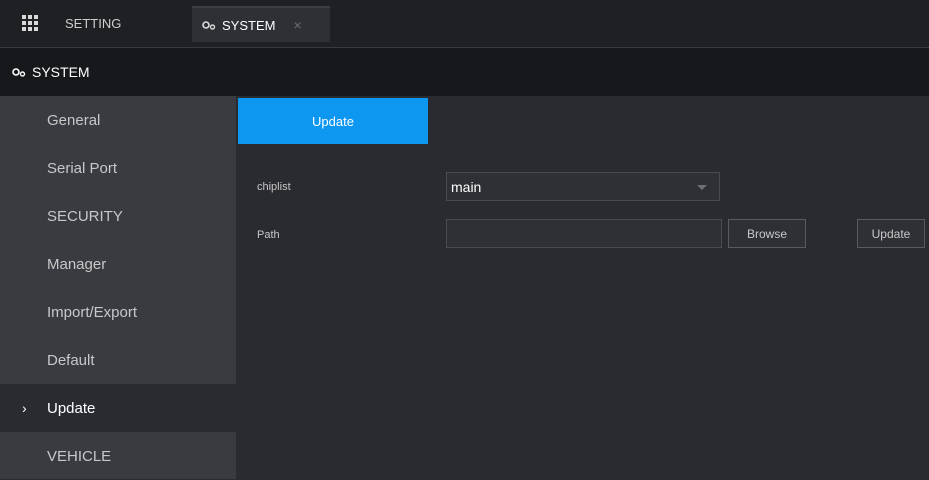 The width and height of the screenshot is (929, 480). I want to click on tab-system: SYSTEM ×, so click(261, 24).